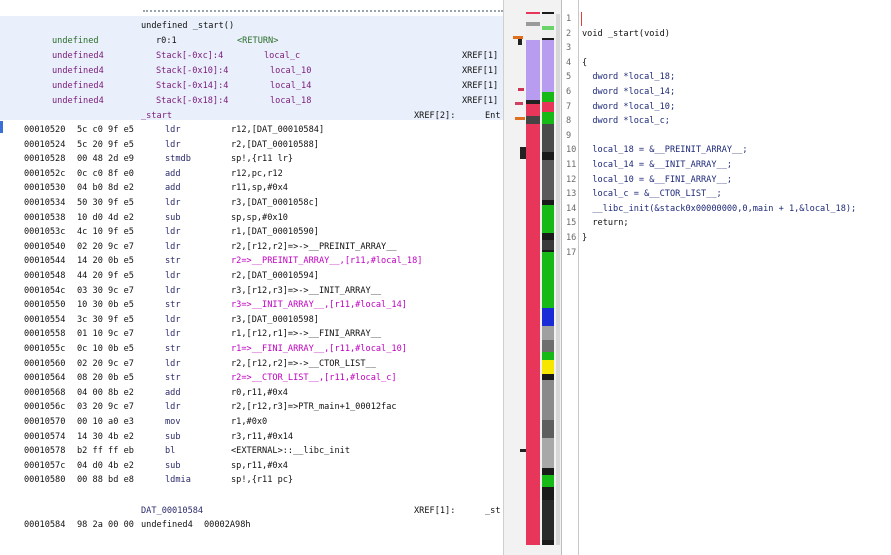 This screenshot has width=891, height=555. What do you see at coordinates (44, 525) in the screenshot?
I see `data-address: 00010584` at bounding box center [44, 525].